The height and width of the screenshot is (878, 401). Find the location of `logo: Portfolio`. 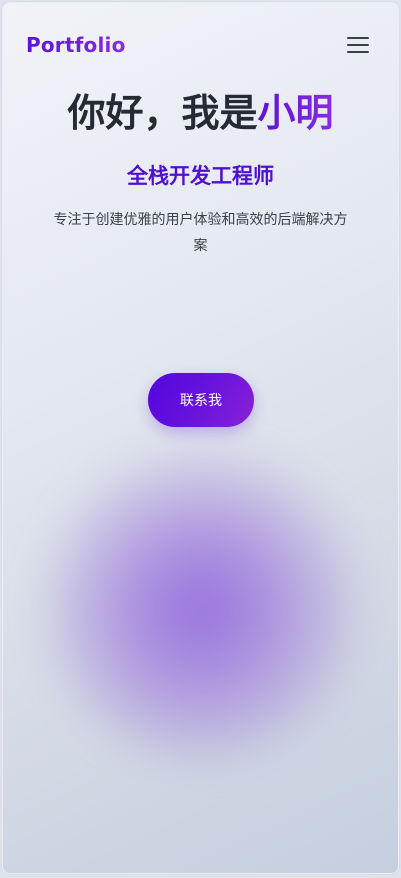

logo: Portfolio is located at coordinates (76, 45).